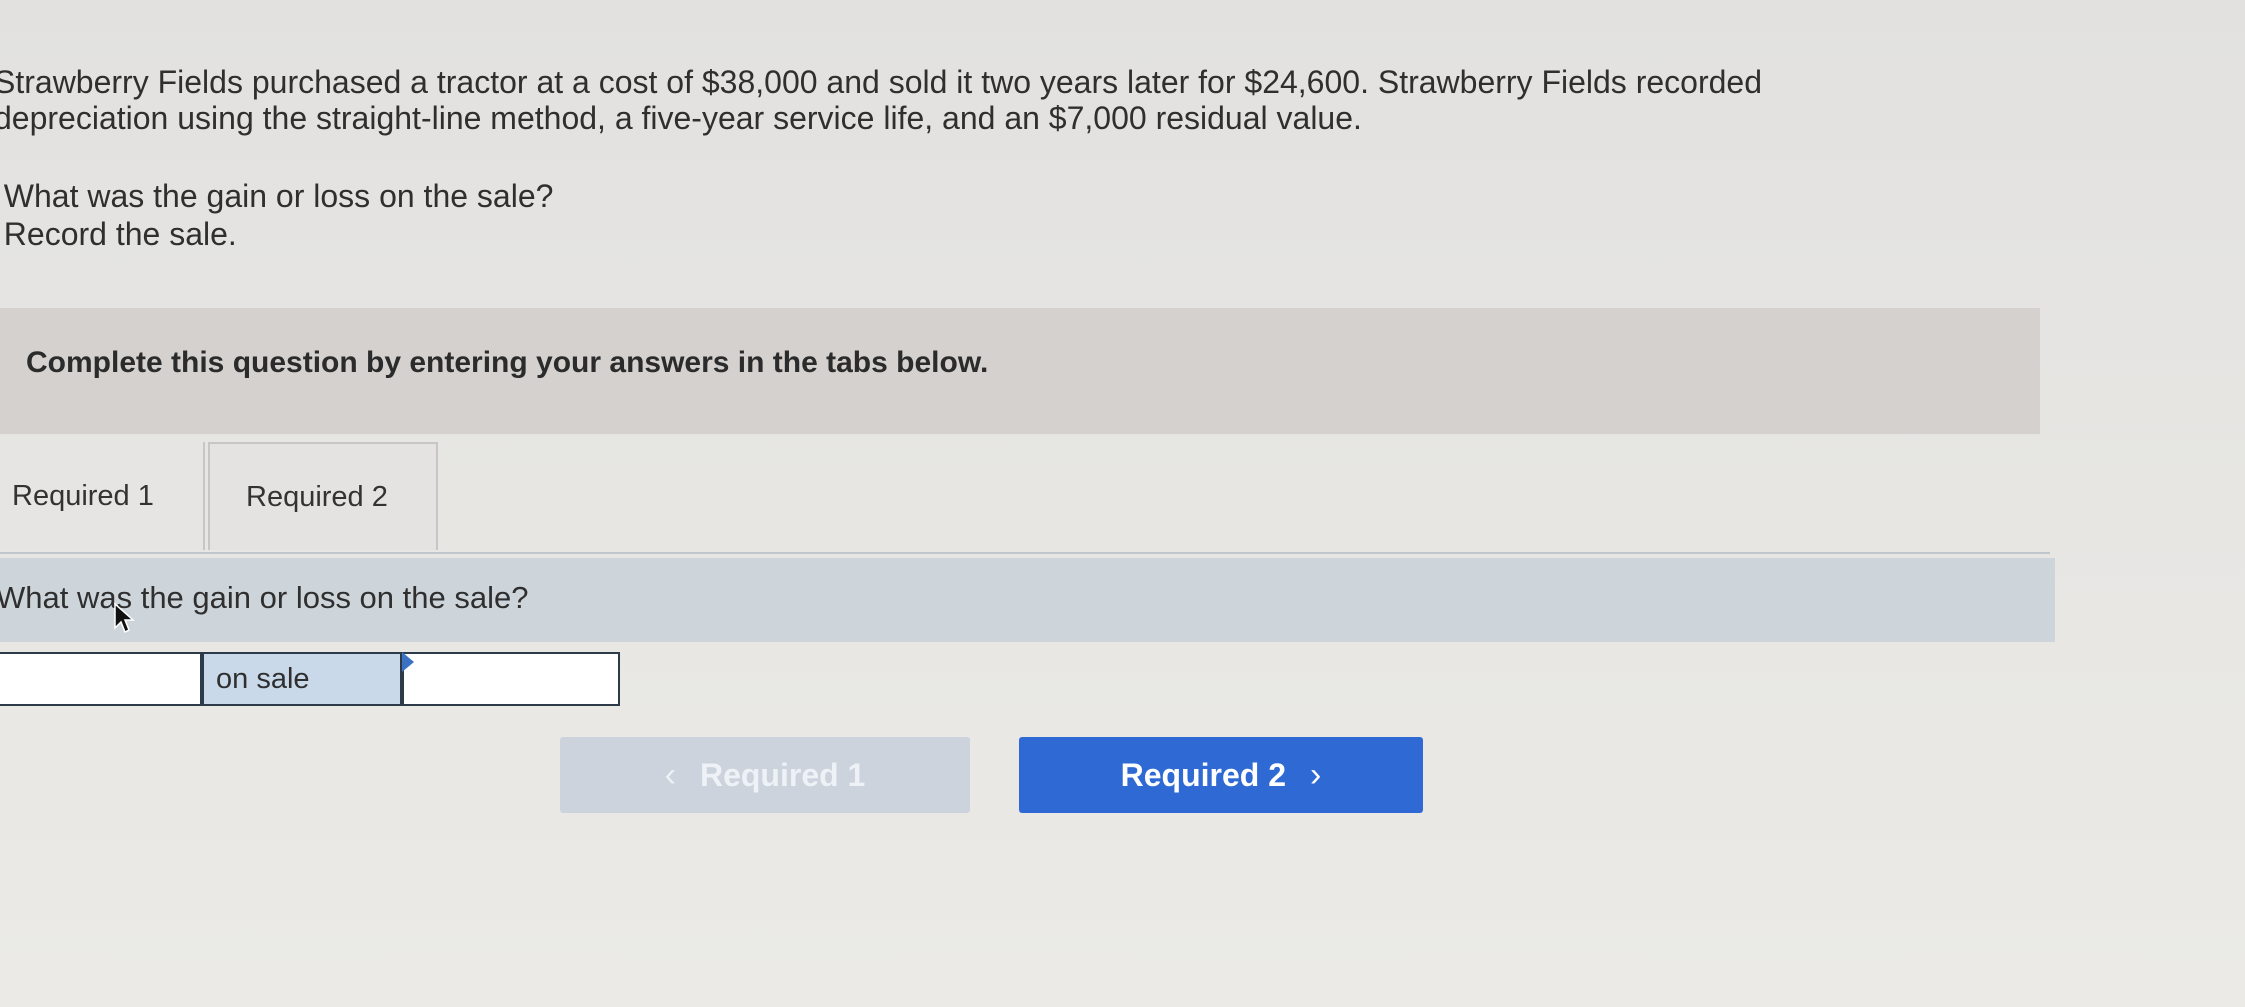 The width and height of the screenshot is (2245, 1007). I want to click on chevron-left-icon: ‹, so click(670, 774).